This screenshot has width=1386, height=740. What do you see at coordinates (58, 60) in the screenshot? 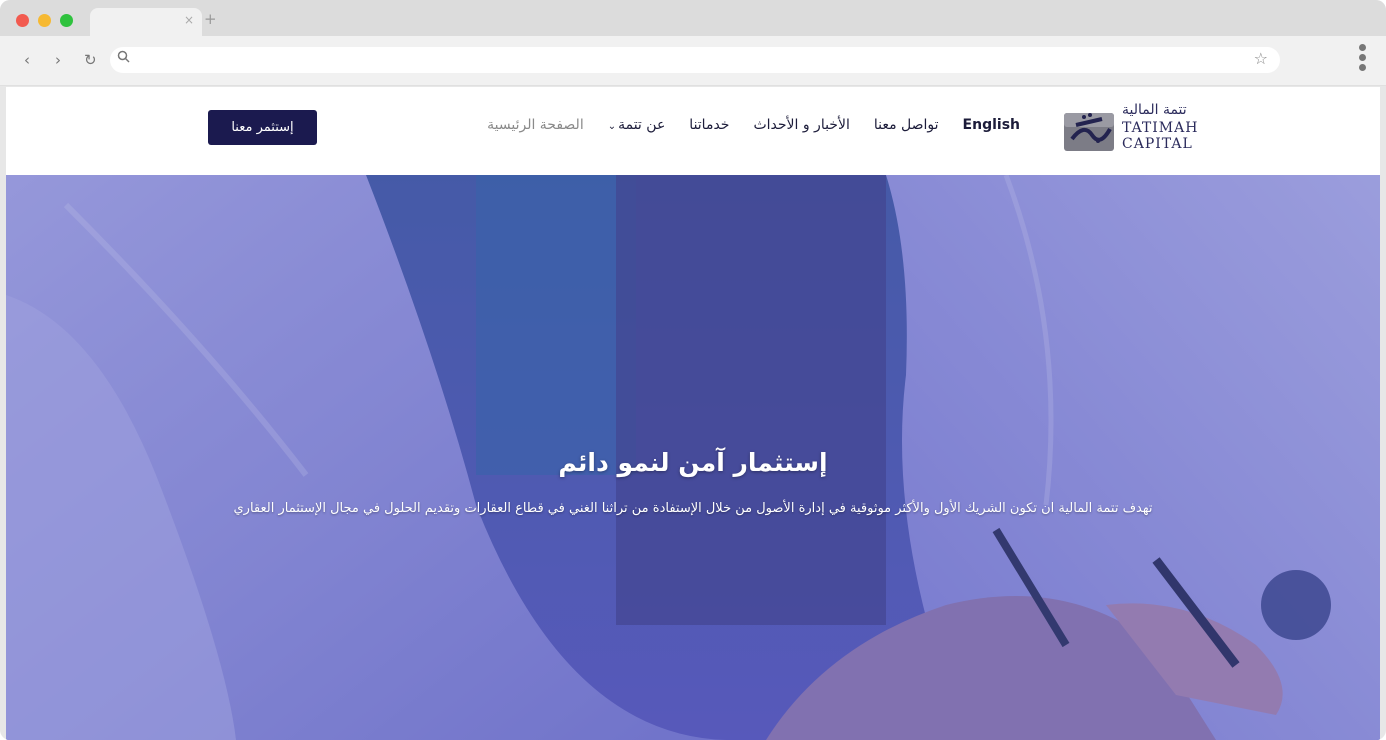
I see `forward-button: ›` at bounding box center [58, 60].